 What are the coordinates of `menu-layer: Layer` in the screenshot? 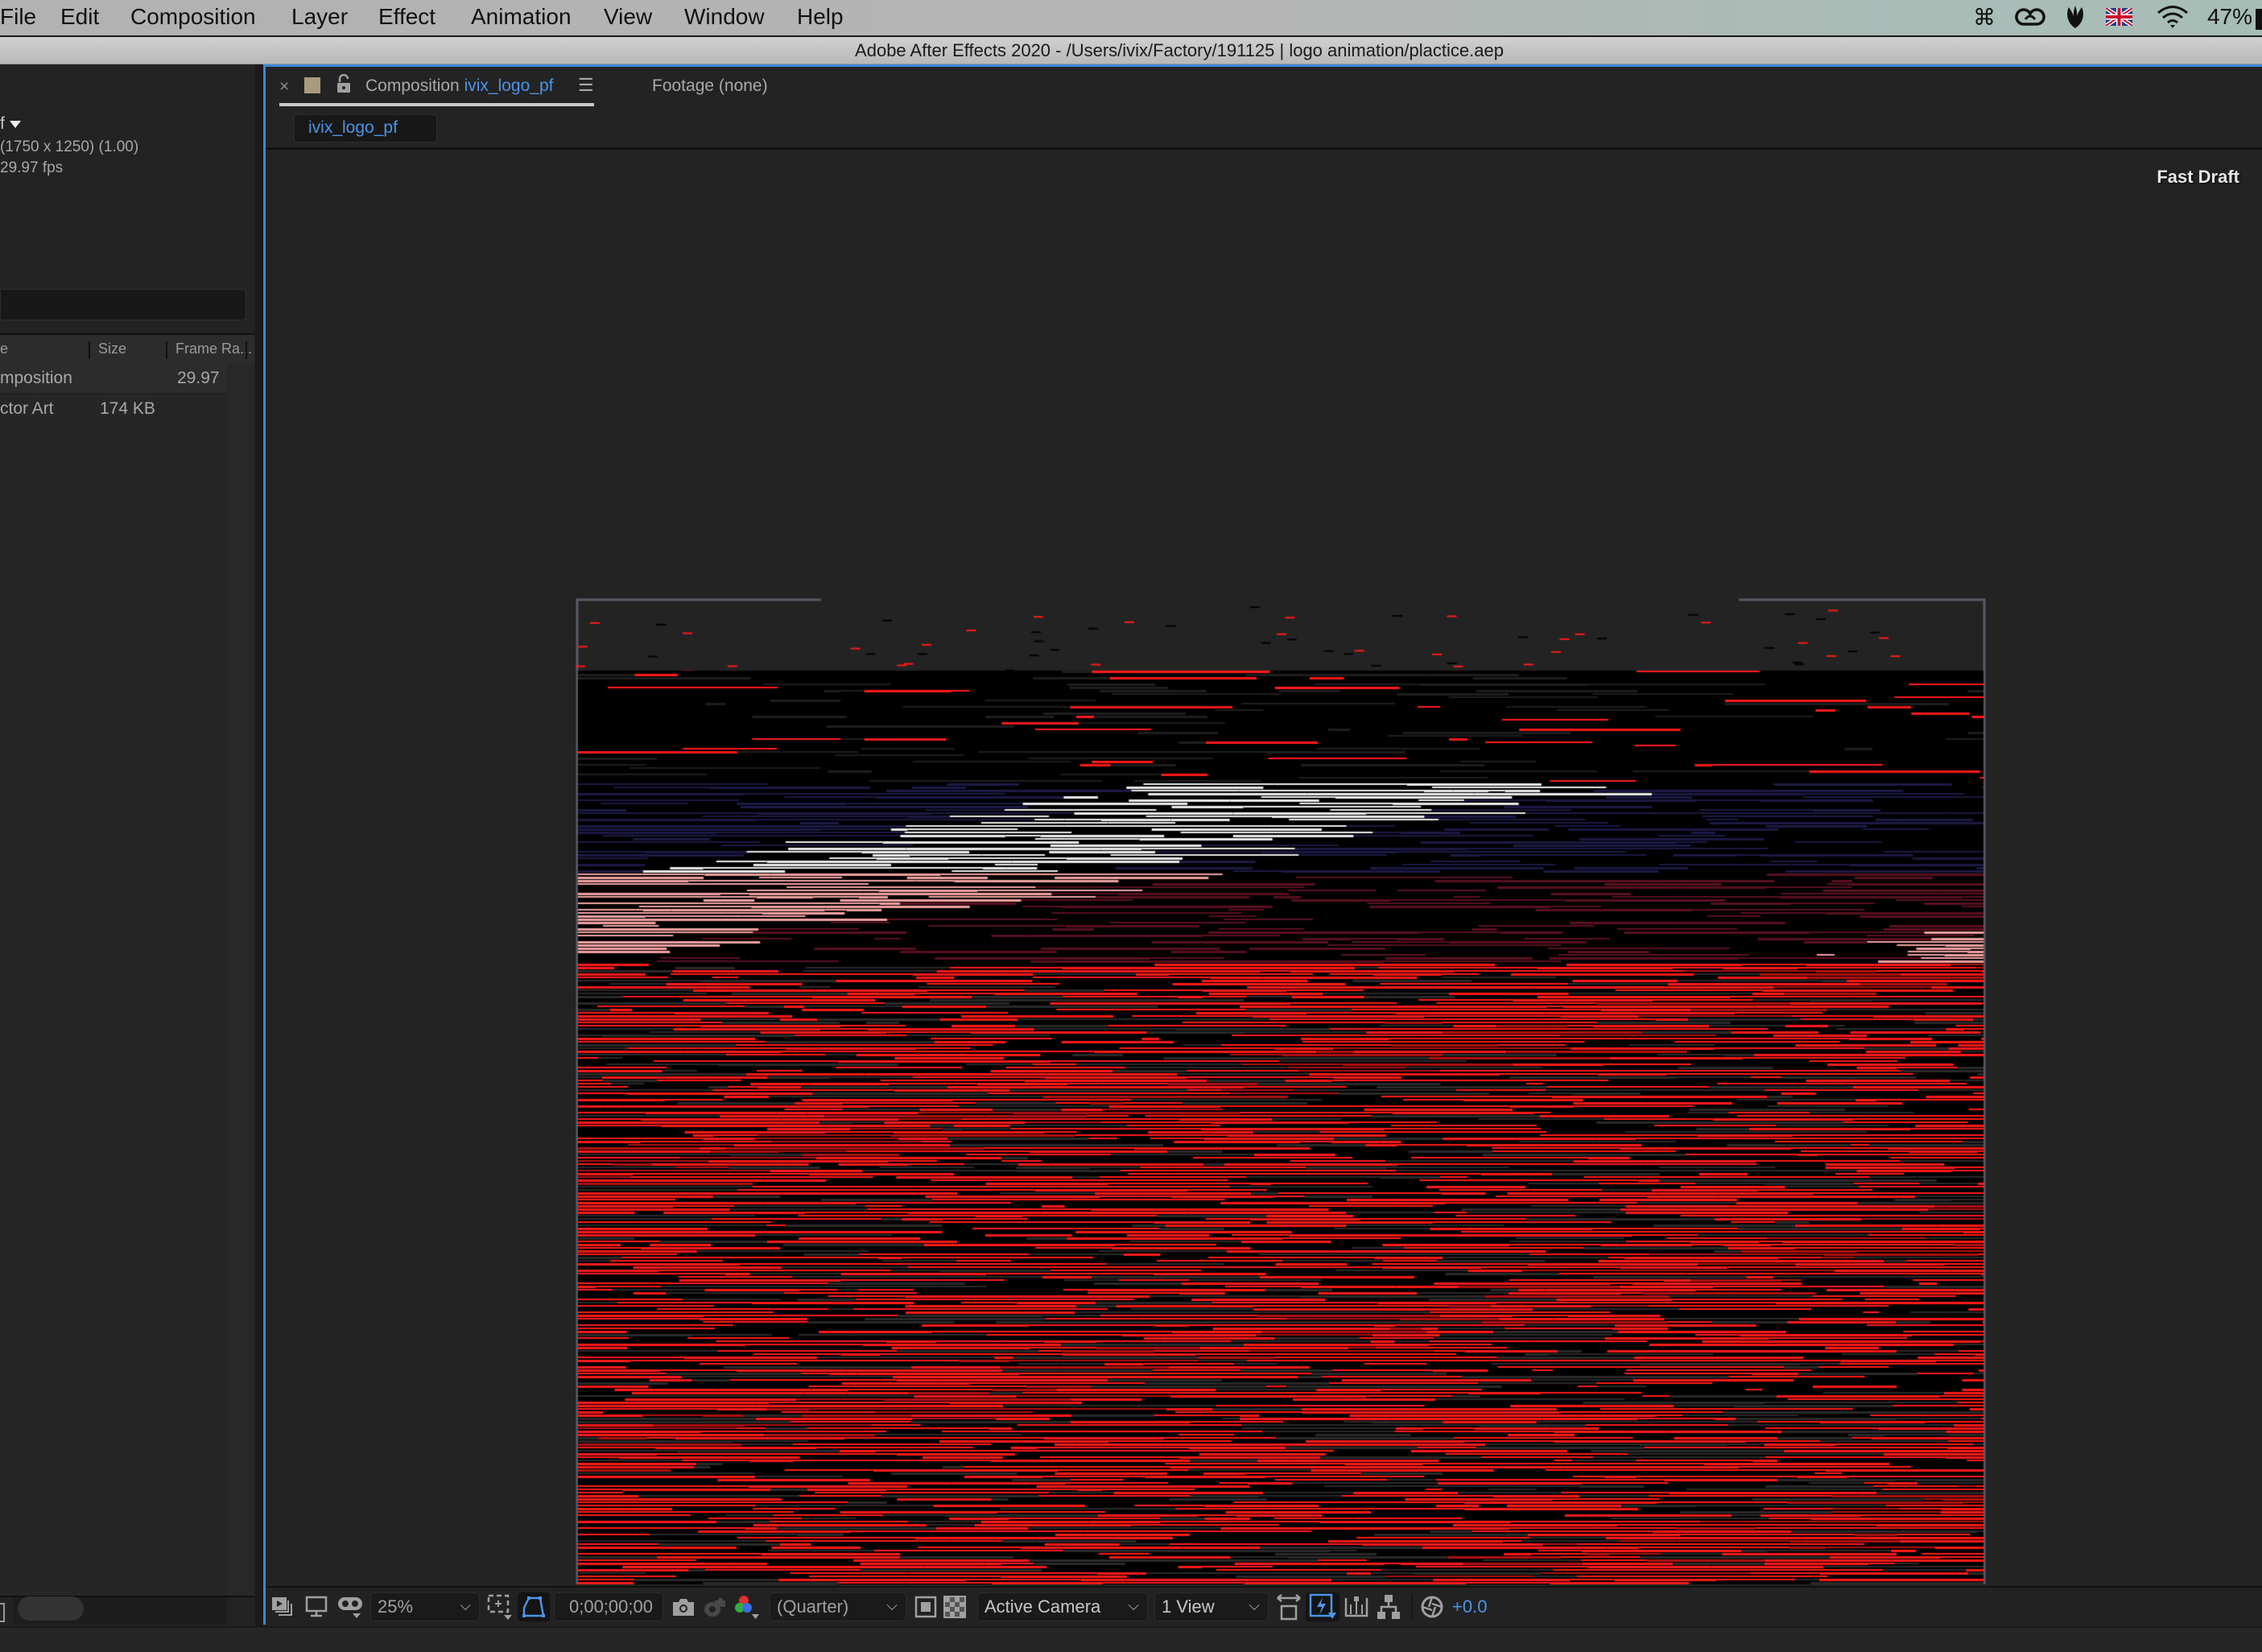 It's located at (319, 17).